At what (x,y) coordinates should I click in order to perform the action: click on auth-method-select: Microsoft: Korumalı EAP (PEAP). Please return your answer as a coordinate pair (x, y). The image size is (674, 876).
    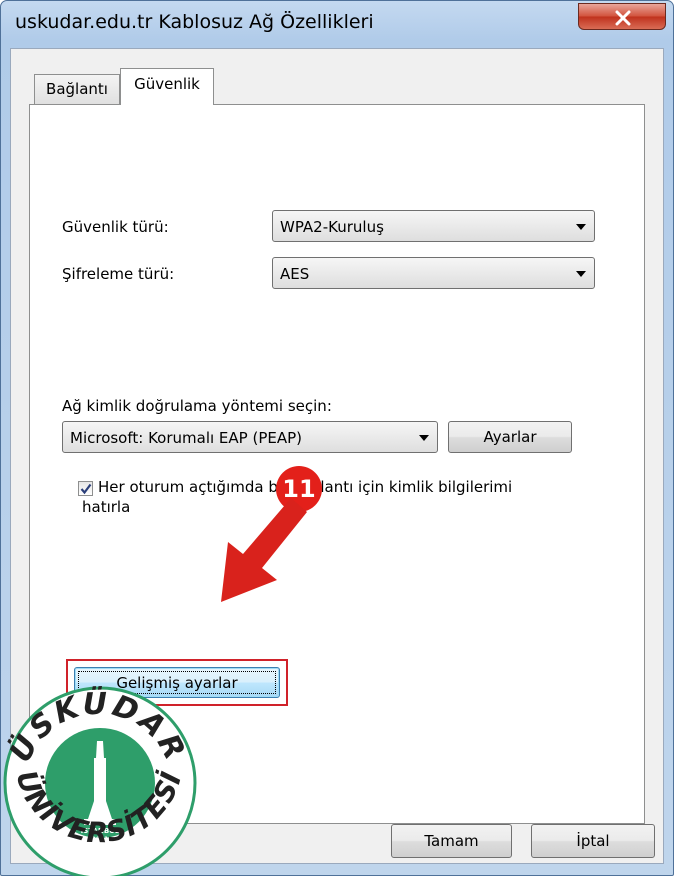
    Looking at the image, I should click on (250, 437).